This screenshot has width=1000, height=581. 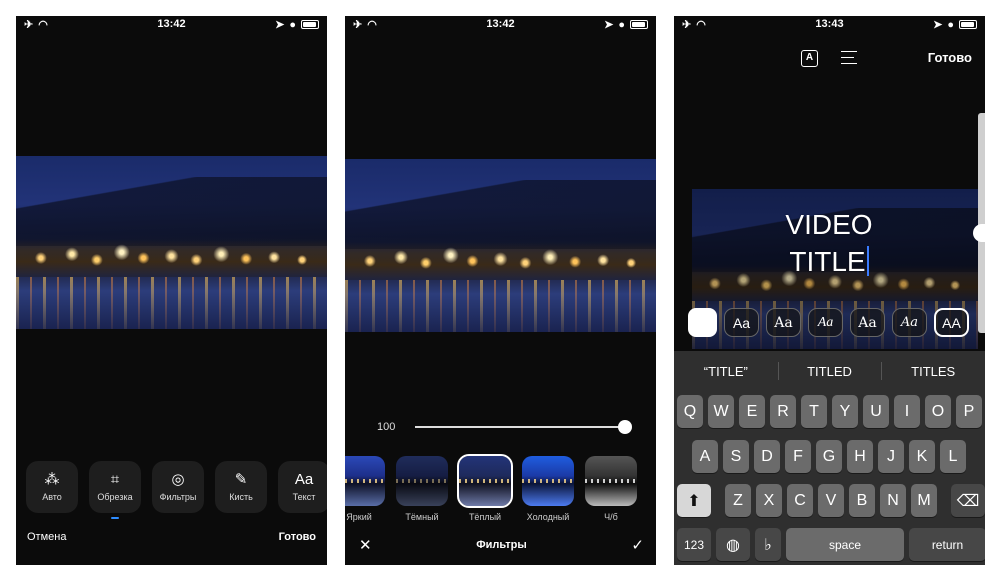 What do you see at coordinates (752, 411) in the screenshot?
I see `key: E` at bounding box center [752, 411].